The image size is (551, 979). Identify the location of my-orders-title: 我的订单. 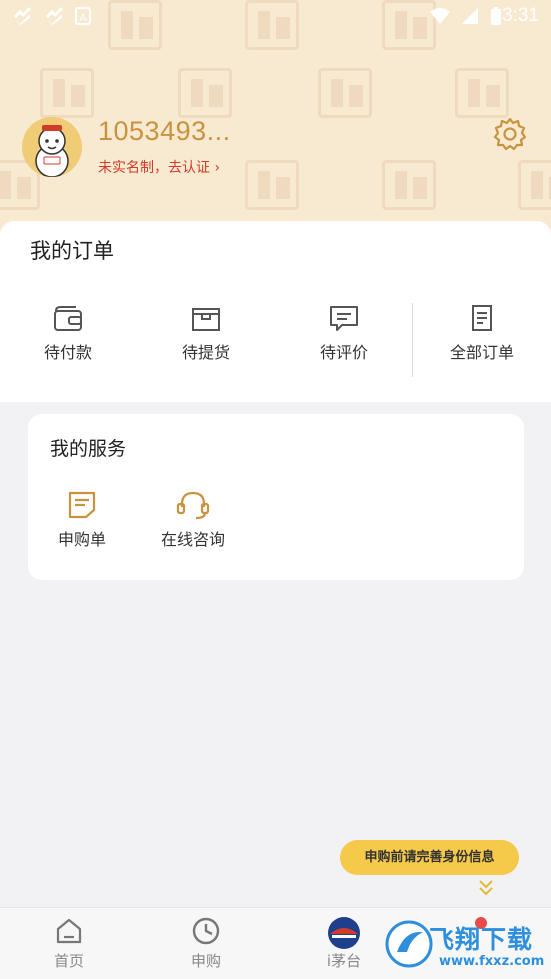
(72, 251).